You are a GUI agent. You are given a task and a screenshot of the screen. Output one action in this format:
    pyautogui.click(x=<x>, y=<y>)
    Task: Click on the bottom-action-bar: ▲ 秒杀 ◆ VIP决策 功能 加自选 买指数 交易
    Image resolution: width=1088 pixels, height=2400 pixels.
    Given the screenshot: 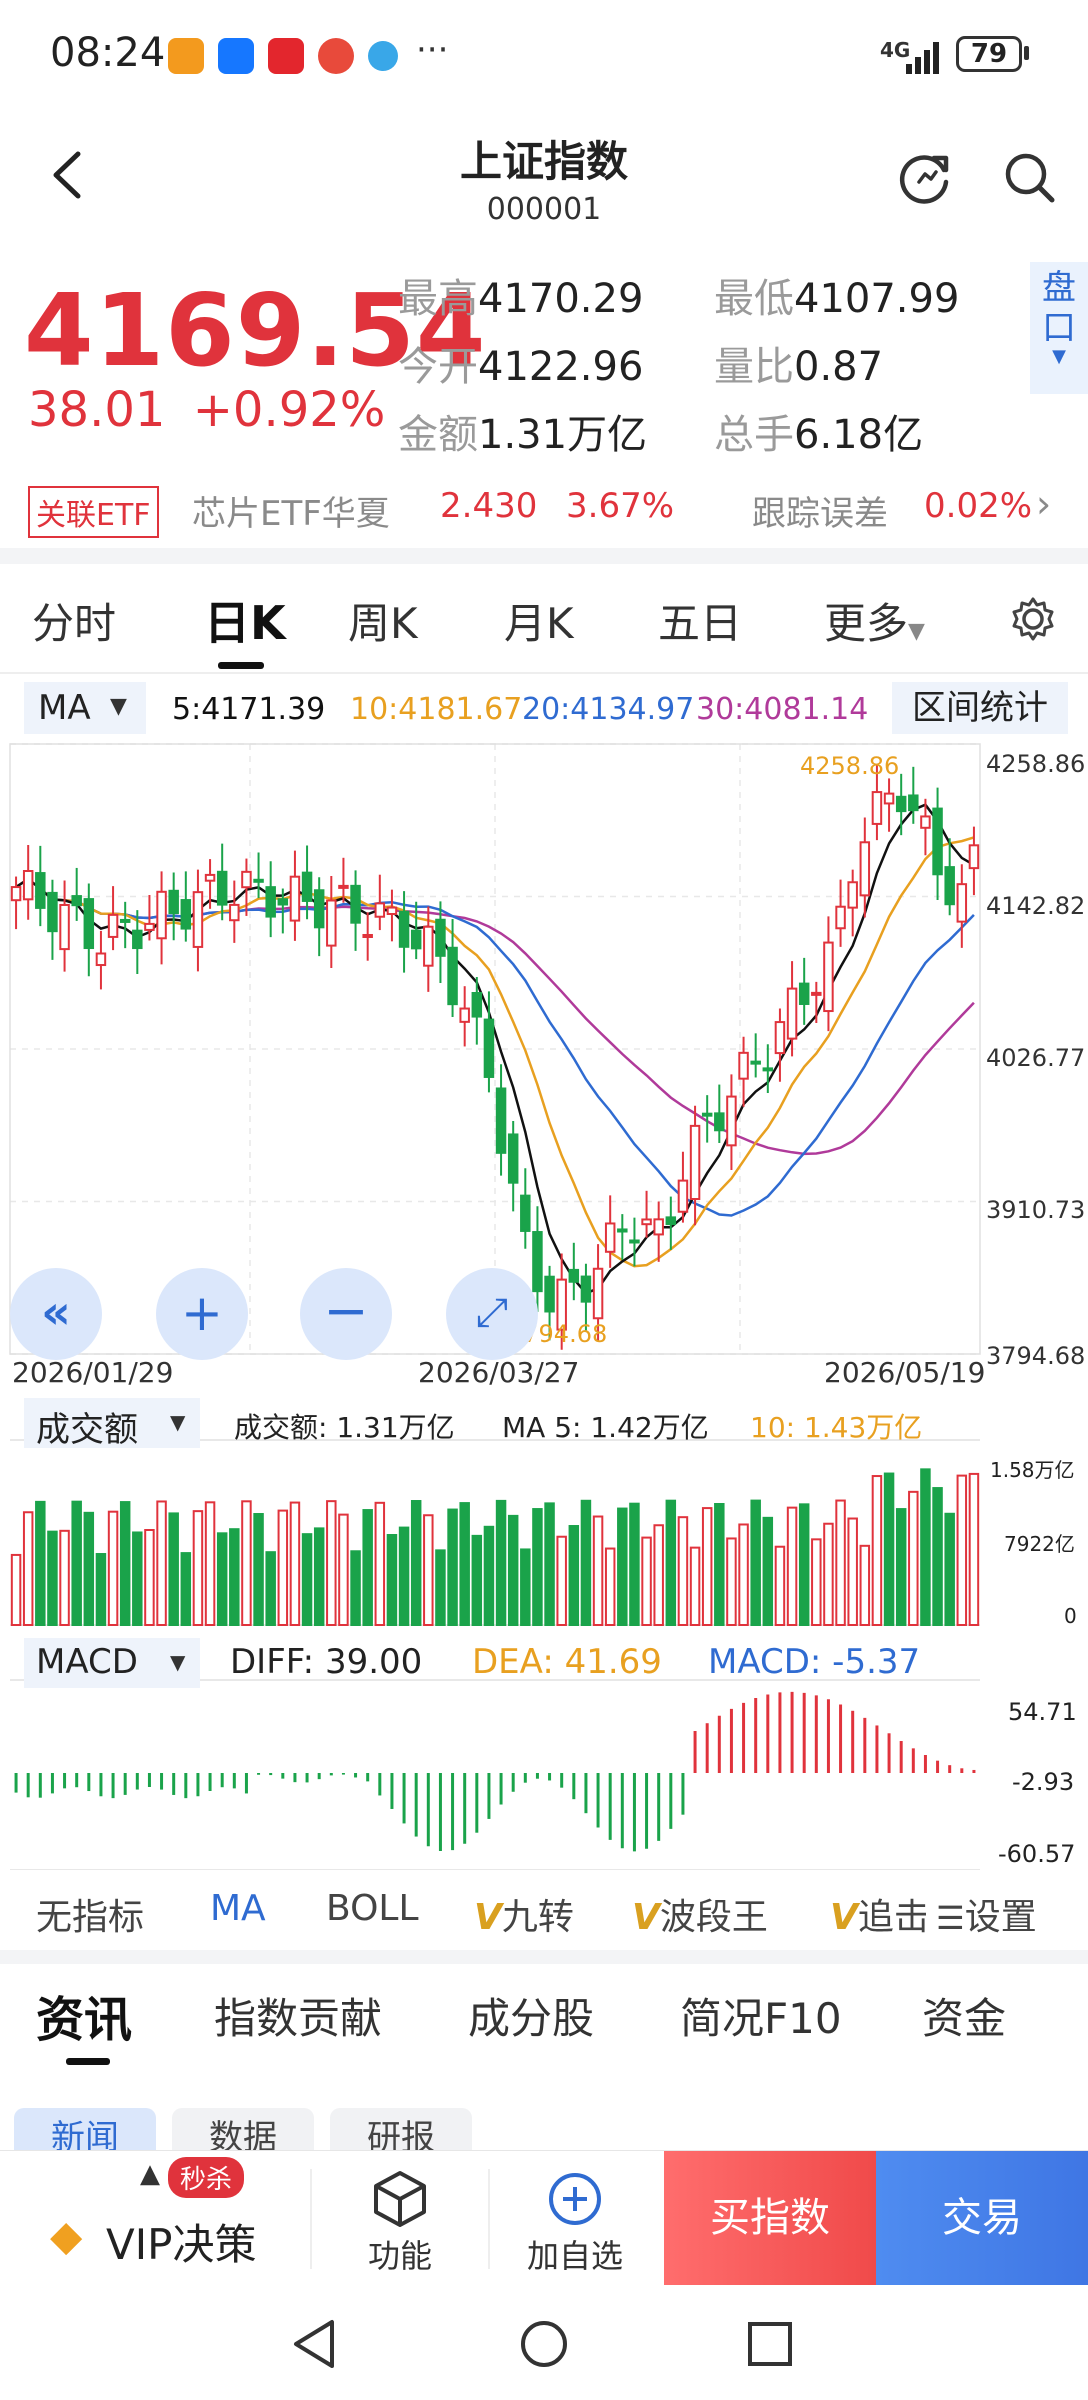 What is the action you would take?
    pyautogui.click(x=544, y=2217)
    